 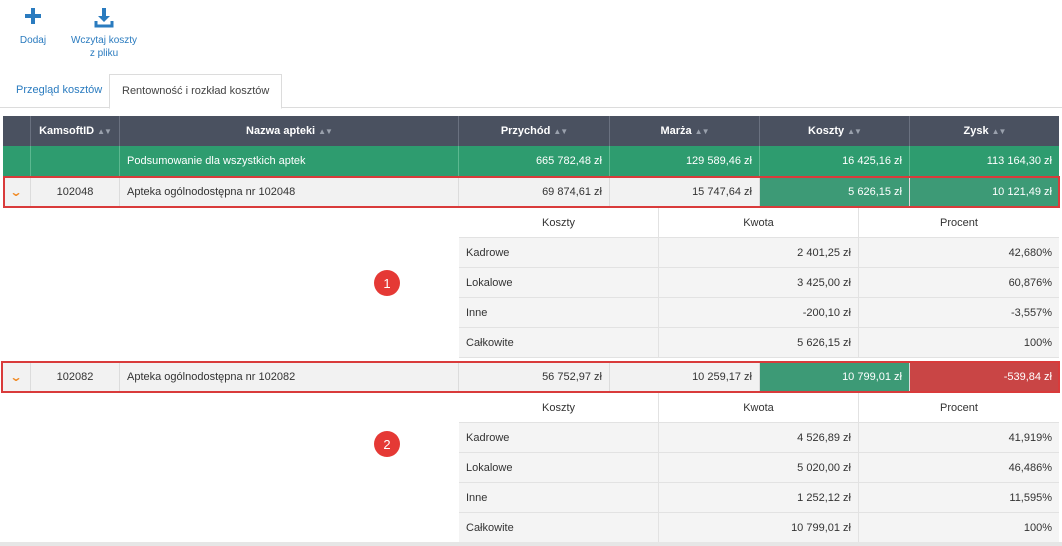 I want to click on breakdown-percent: 42,680%, so click(x=1030, y=252).